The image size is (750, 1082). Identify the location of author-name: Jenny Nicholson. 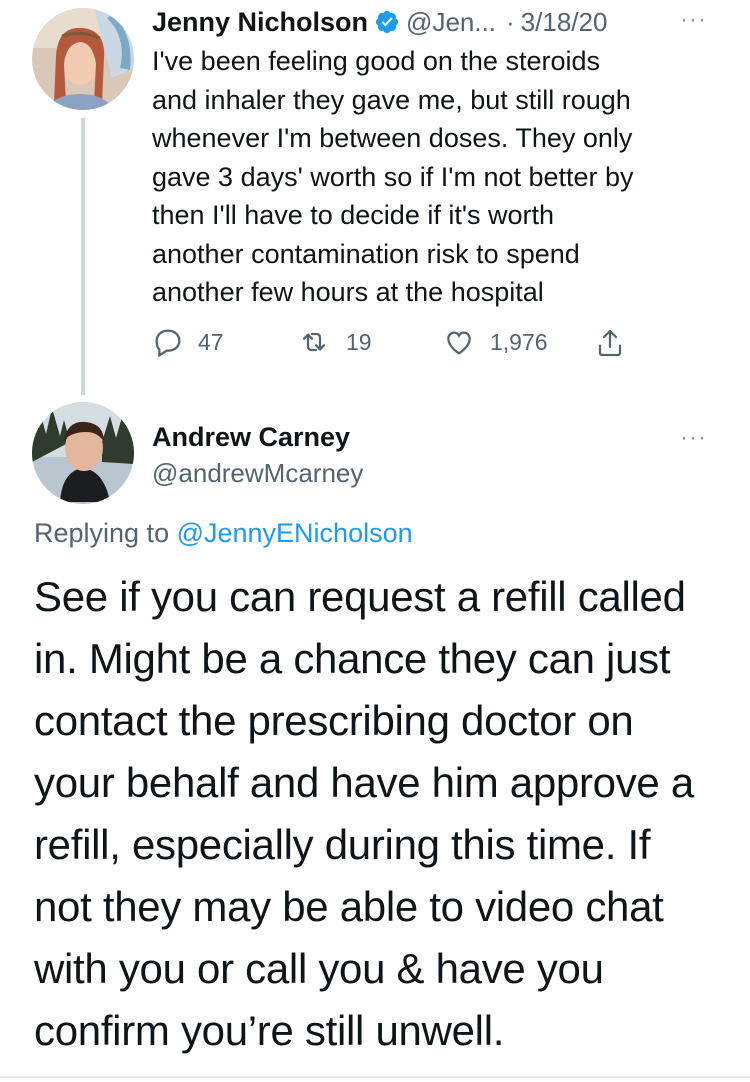
(260, 22).